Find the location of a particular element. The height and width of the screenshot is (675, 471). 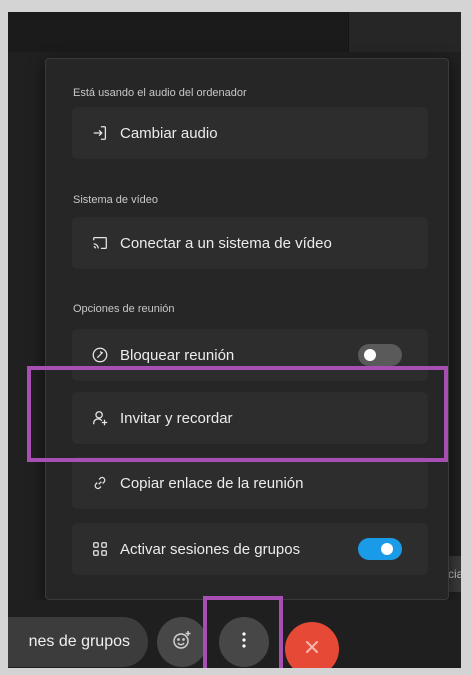

breakout-sessions-button-label: nes de grupos is located at coordinates (79, 641).